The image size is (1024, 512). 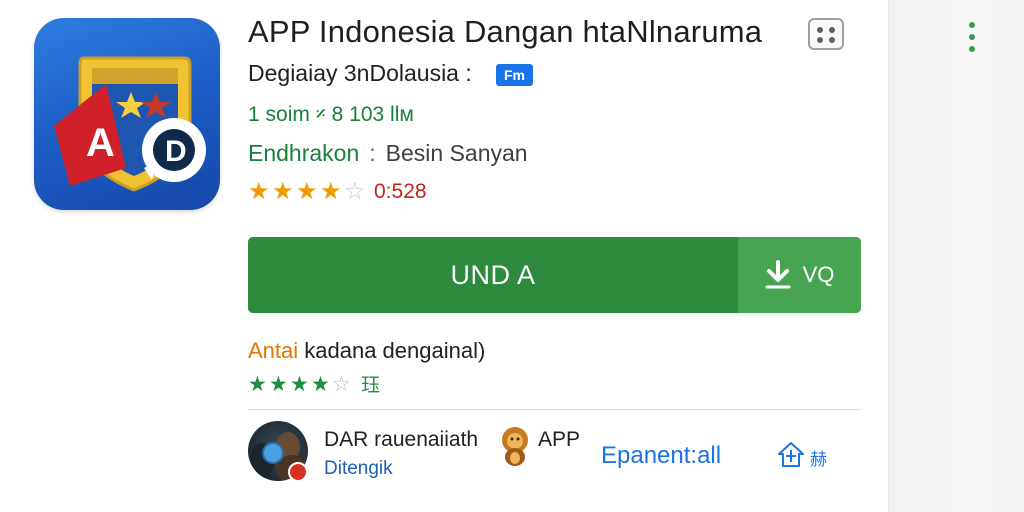 I want to click on review-heading: Antai kadana dengainal), so click(x=366, y=351).